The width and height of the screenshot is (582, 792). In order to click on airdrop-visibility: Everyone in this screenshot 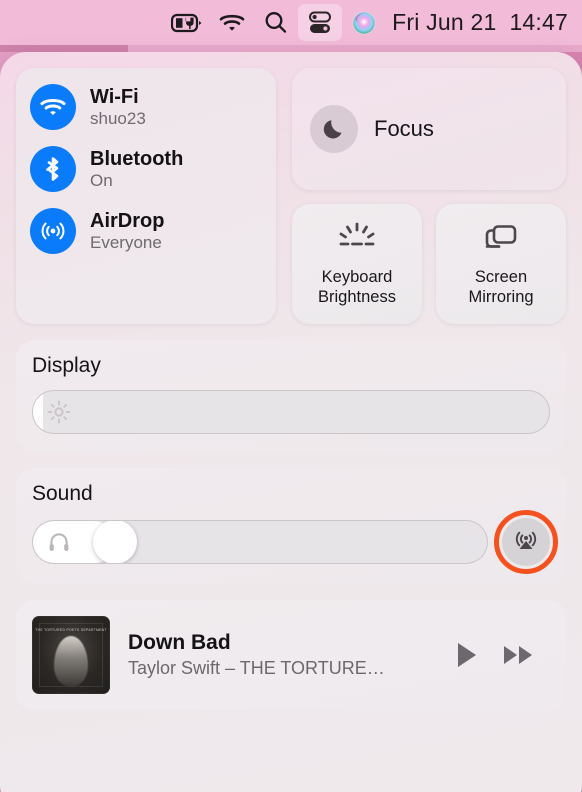, I will do `click(126, 242)`.